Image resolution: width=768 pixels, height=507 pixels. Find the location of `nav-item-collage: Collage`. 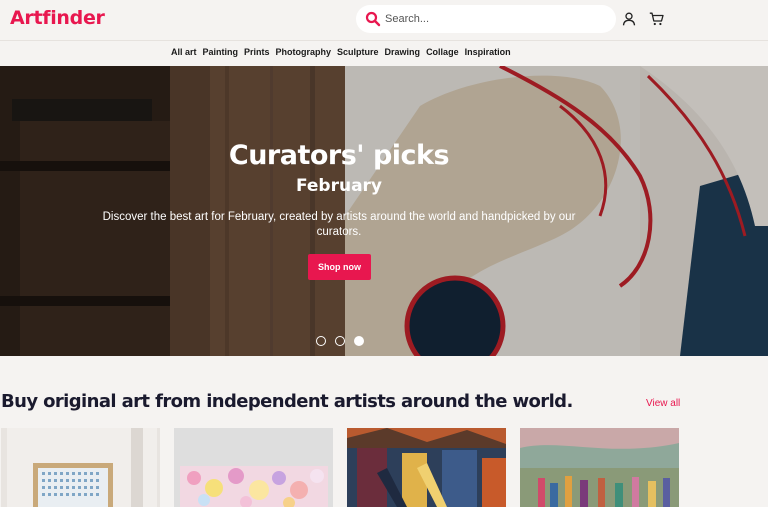

nav-item-collage: Collage is located at coordinates (442, 52).